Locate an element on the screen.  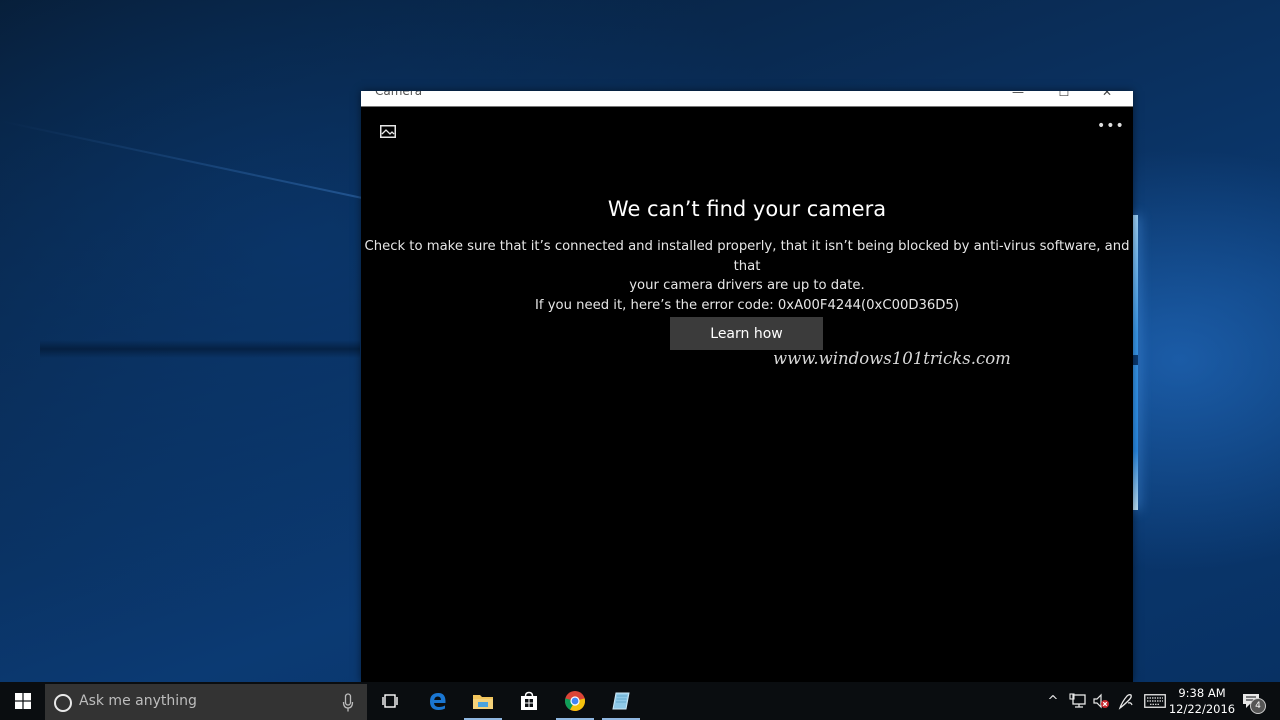
microphone-icon is located at coordinates (348, 703).